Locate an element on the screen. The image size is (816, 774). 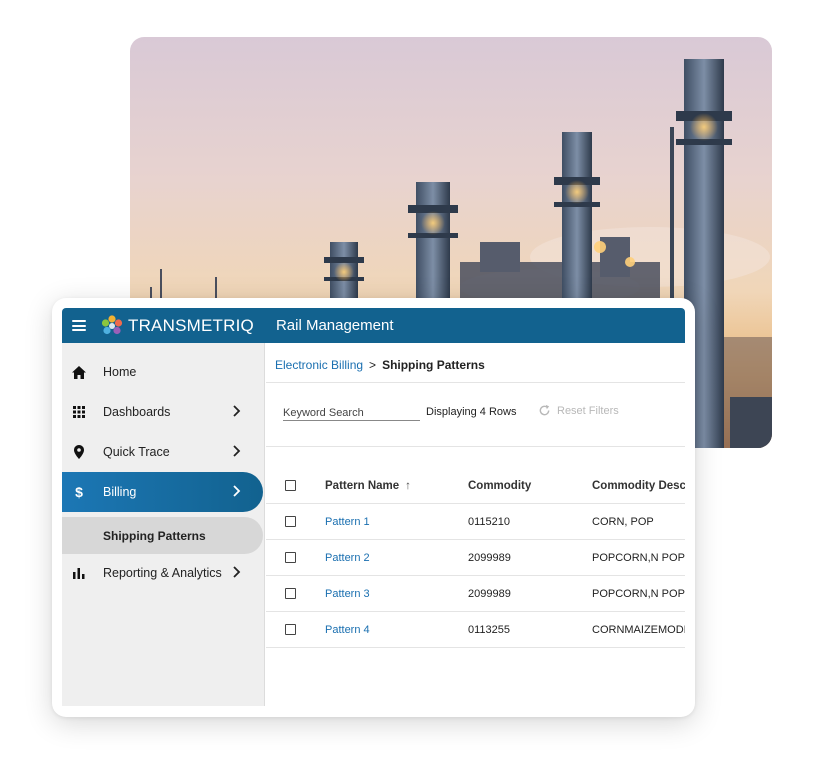
sidebar-item-label: Home is located at coordinates (120, 372).